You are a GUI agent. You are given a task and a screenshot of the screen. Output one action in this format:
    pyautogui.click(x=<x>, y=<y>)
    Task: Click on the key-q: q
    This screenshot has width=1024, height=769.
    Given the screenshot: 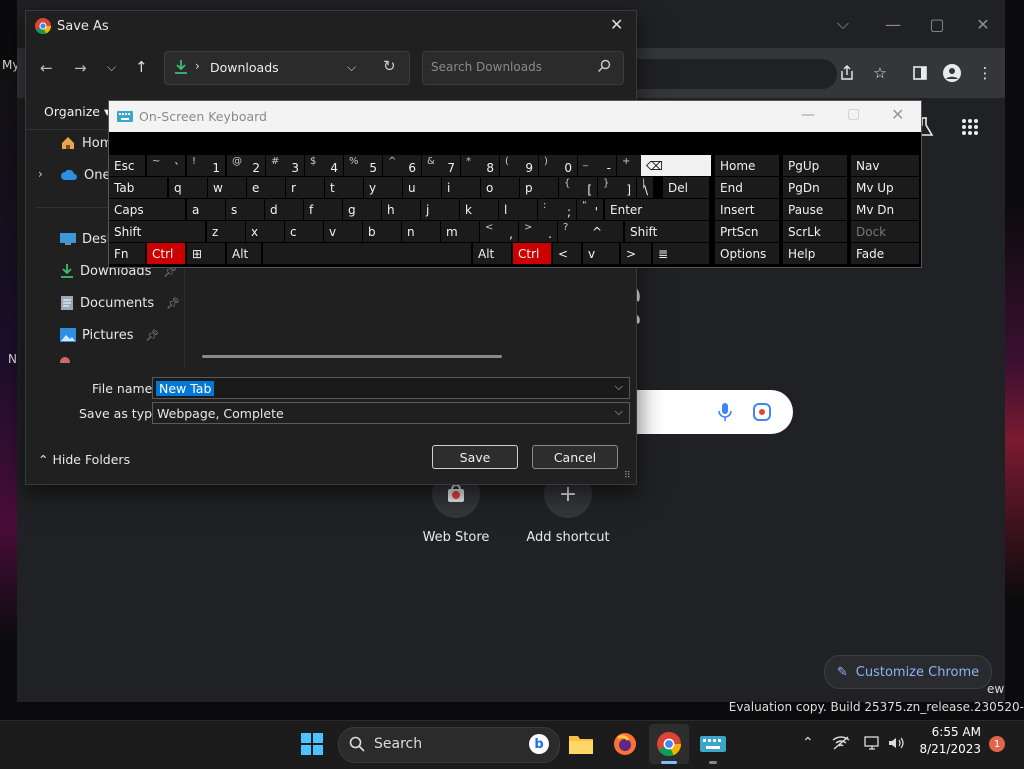 What is the action you would take?
    pyautogui.click(x=188, y=187)
    